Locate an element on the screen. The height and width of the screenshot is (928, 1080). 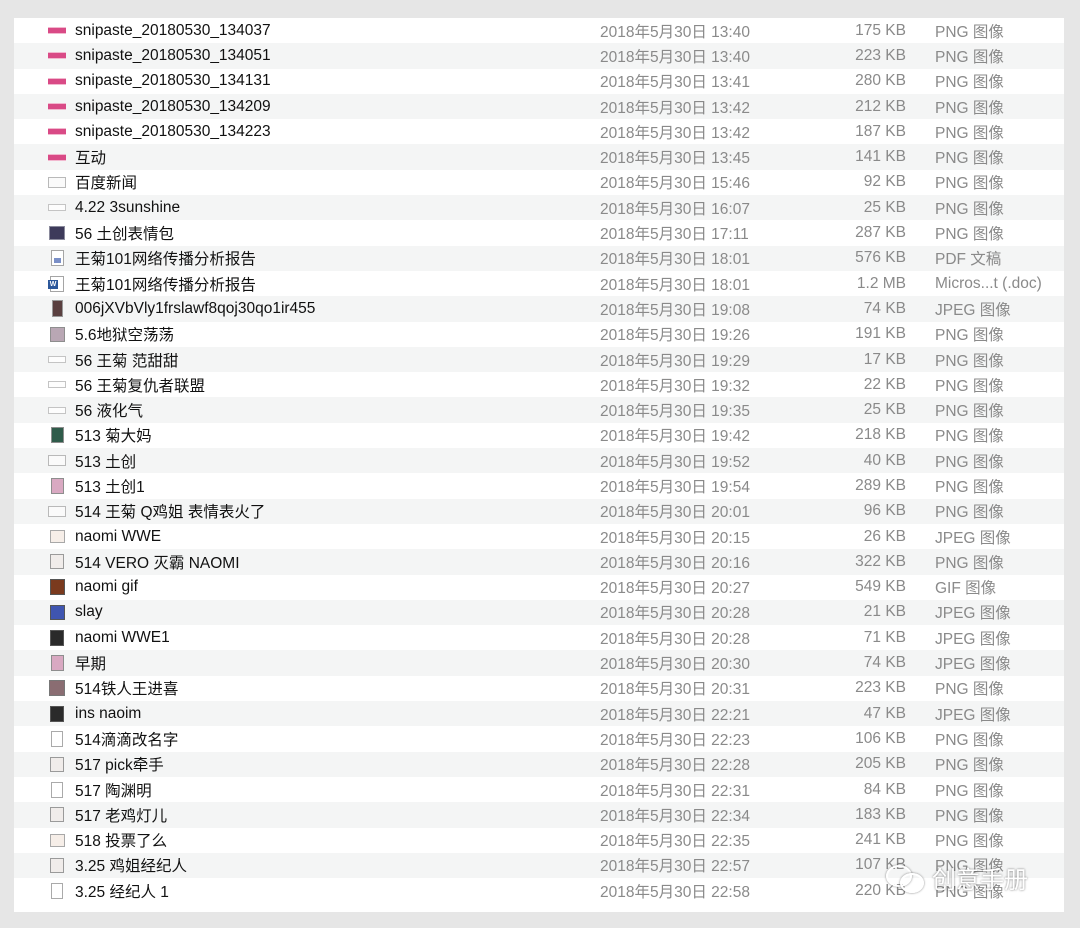
file-row: 百度新闻 2018年5月30日 15:46 92 KB PNG 图像 is located at coordinates (539, 182).